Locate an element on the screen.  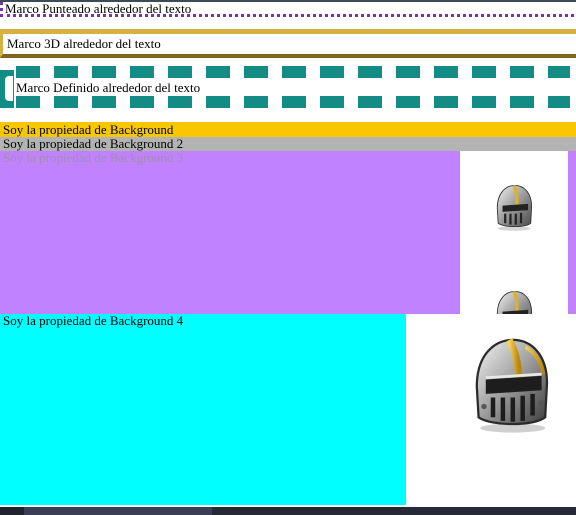
image-border-box: Marco Definido alrededor del texto is located at coordinates (285, 89).